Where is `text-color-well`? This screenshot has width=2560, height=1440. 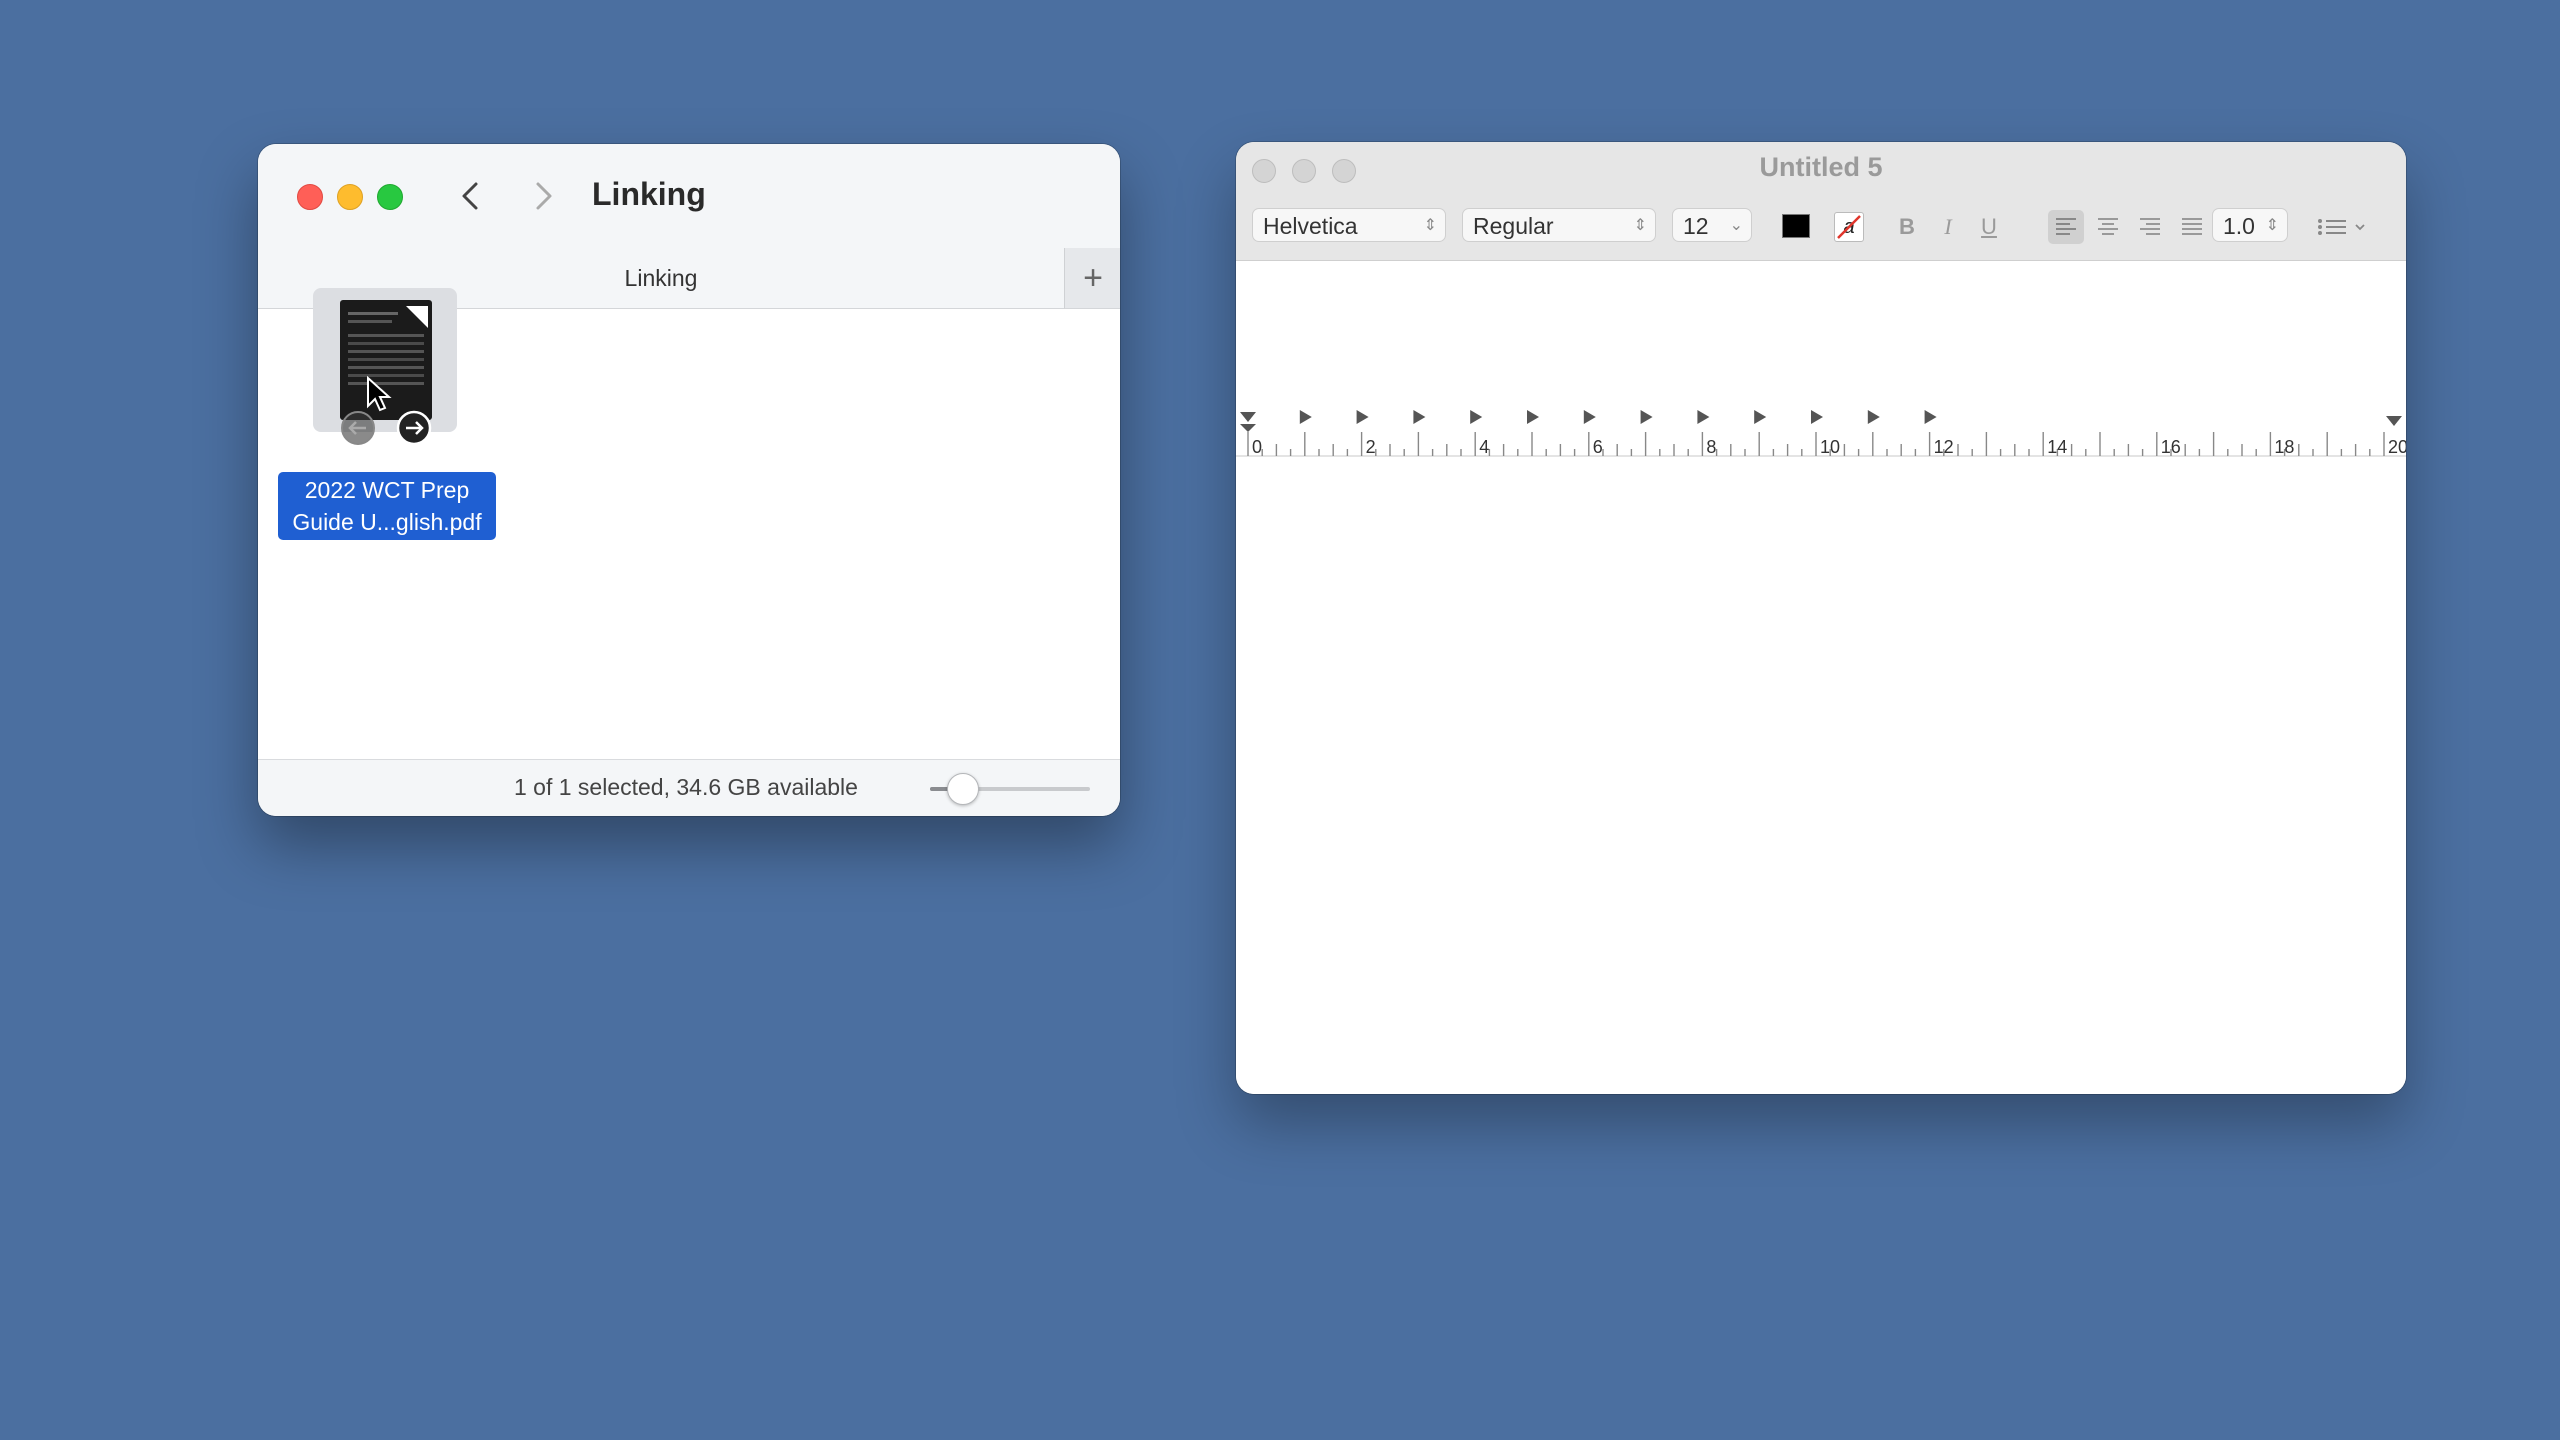
text-color-well is located at coordinates (1796, 226).